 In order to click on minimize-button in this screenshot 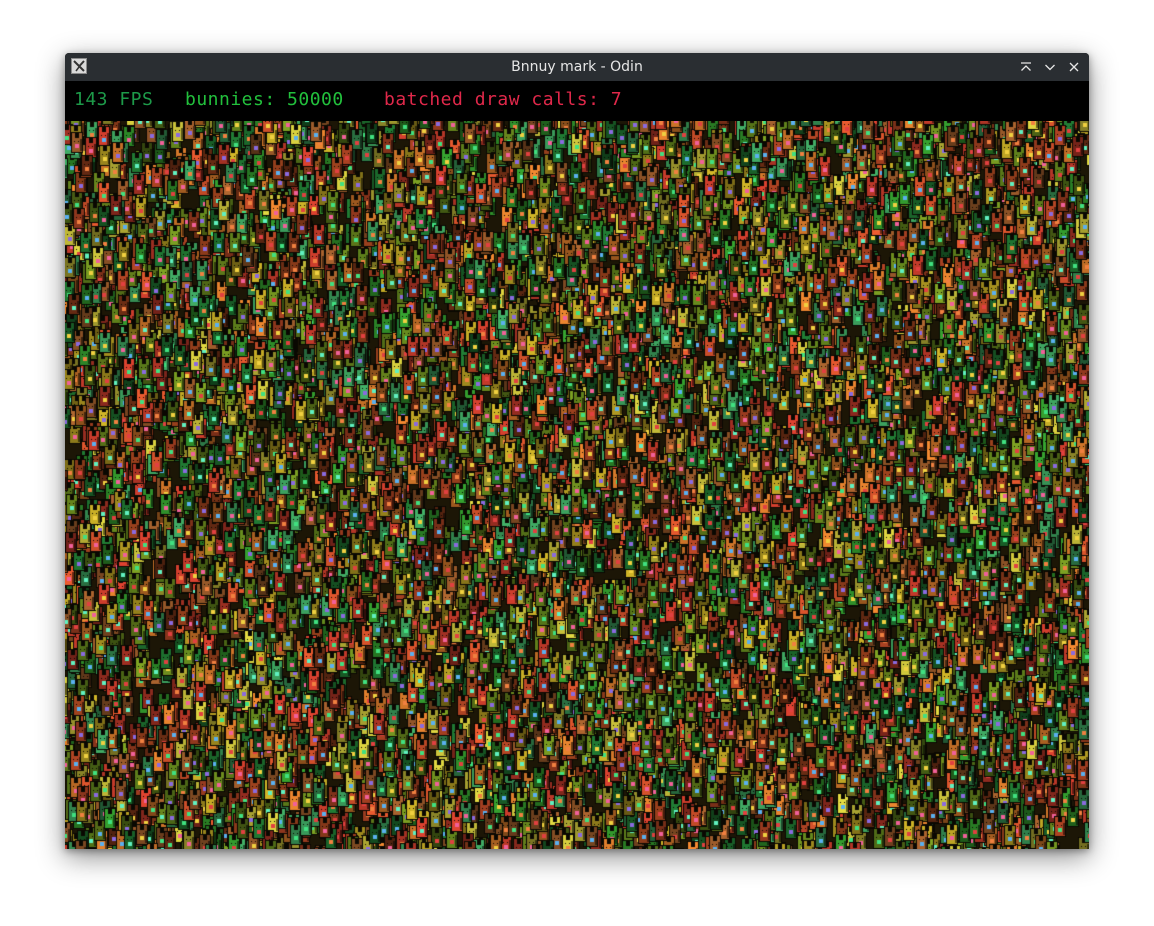, I will do `click(1050, 67)`.